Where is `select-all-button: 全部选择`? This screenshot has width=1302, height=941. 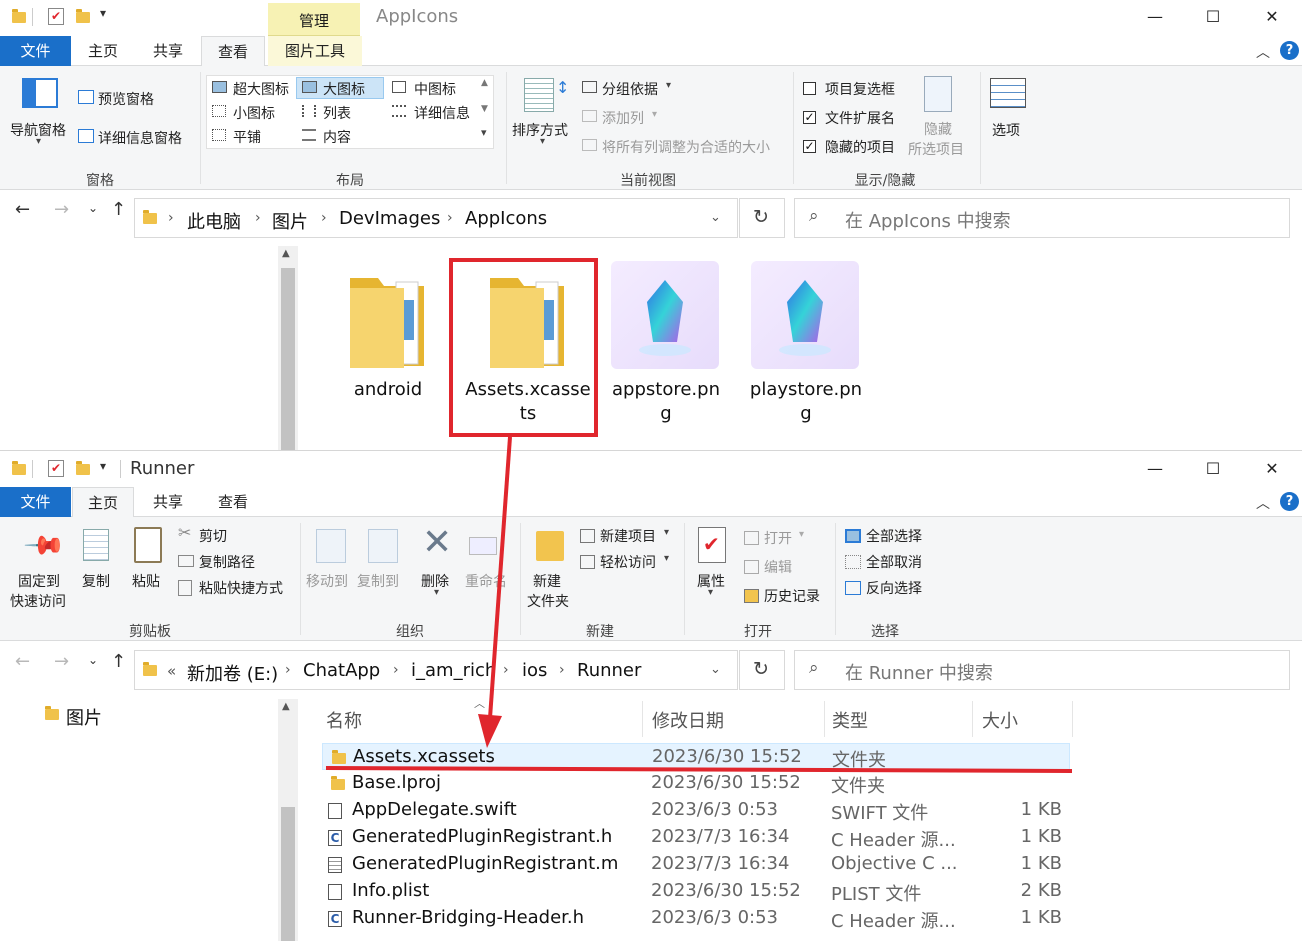 select-all-button: 全部选择 is located at coordinates (894, 536).